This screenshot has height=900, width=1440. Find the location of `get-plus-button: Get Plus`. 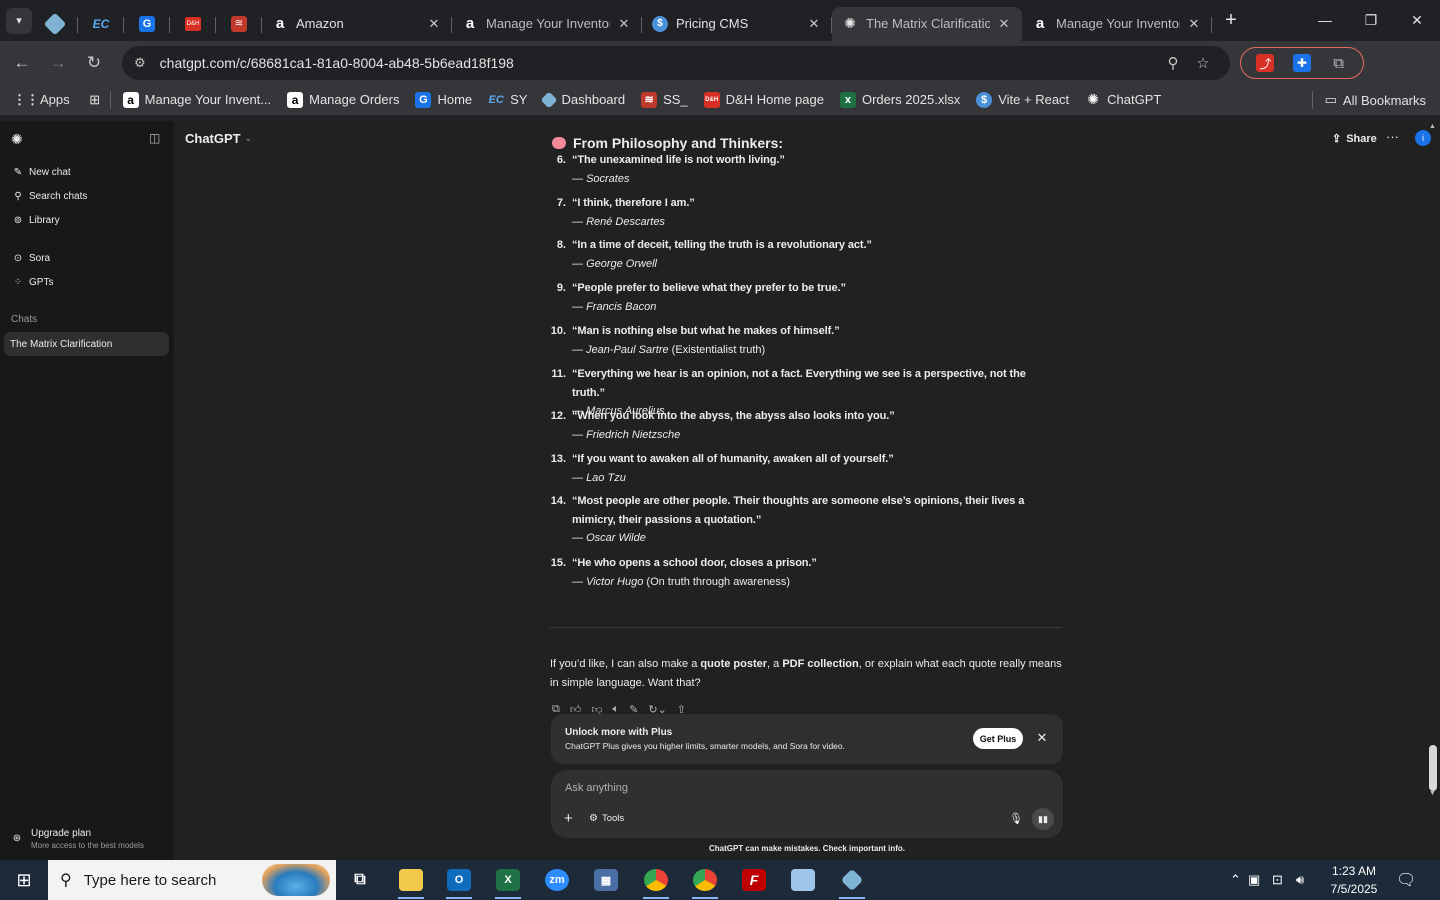

get-plus-button: Get Plus is located at coordinates (998, 738).